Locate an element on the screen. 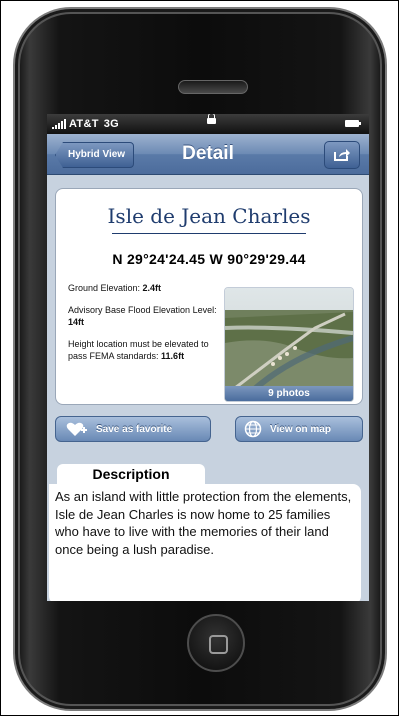 Image resolution: width=401 pixels, height=718 pixels. network-type: 3G is located at coordinates (111, 124).